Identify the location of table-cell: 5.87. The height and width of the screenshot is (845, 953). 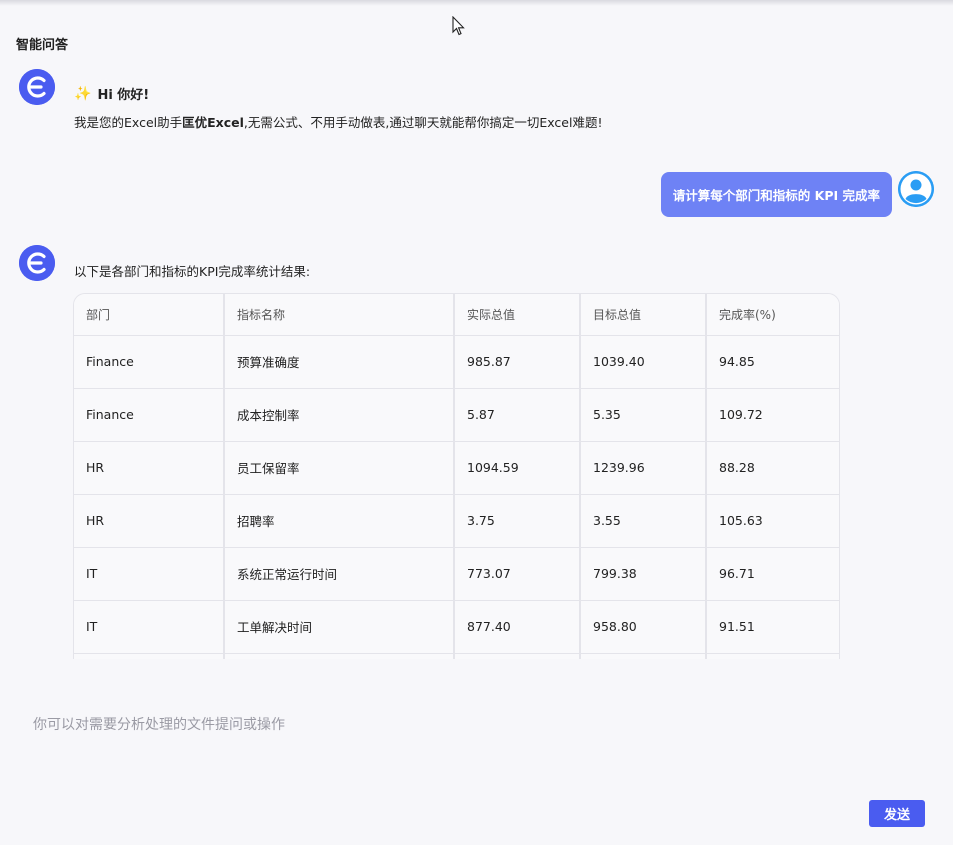
(517, 415).